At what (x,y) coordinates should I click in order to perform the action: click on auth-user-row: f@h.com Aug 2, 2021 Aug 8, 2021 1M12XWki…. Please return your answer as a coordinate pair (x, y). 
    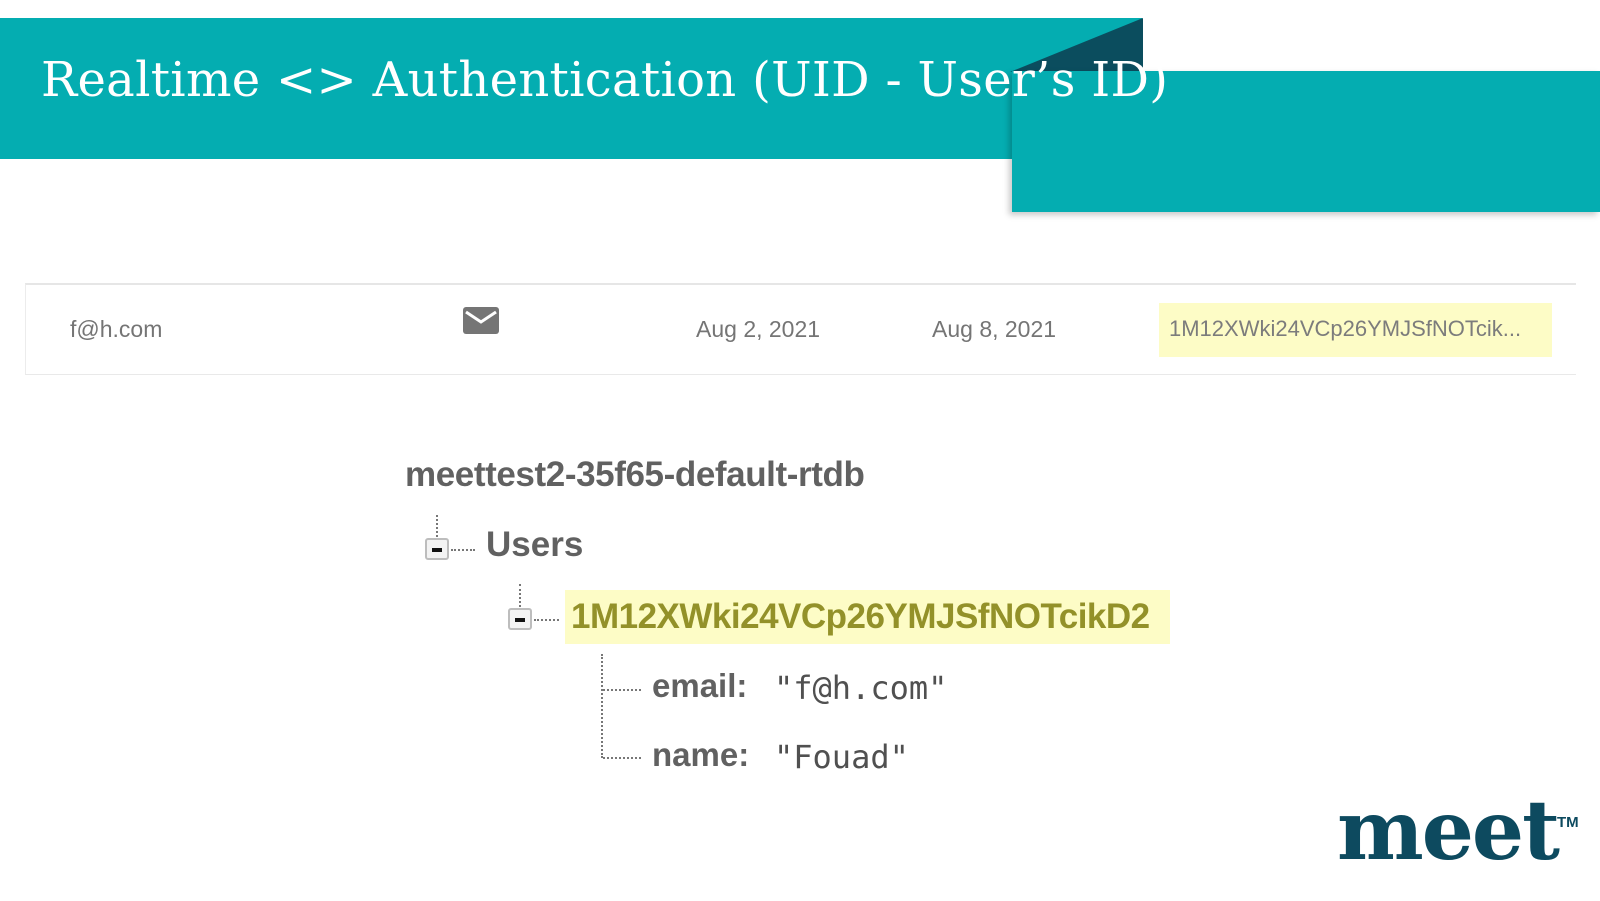
    Looking at the image, I should click on (800, 329).